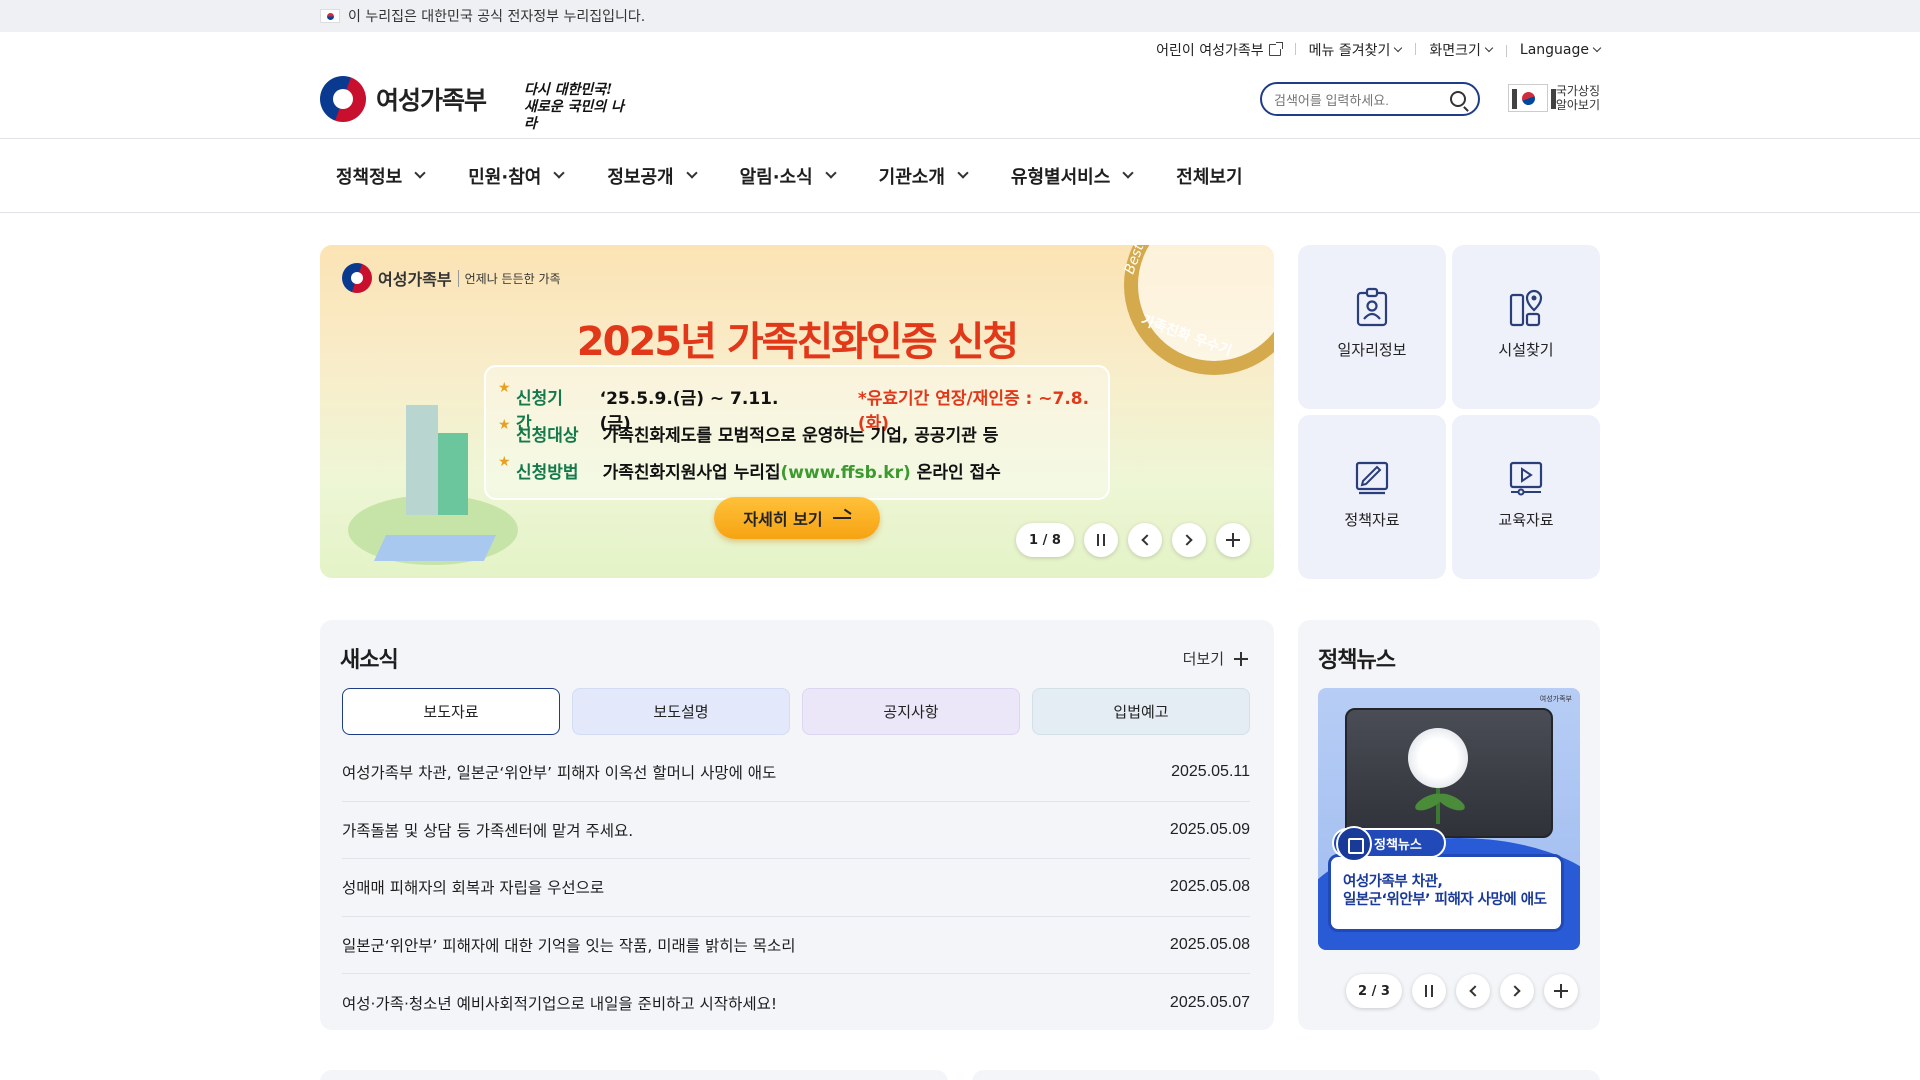  Describe the element at coordinates (435, 548) in the screenshot. I see `illustration-picnic-mat` at that location.